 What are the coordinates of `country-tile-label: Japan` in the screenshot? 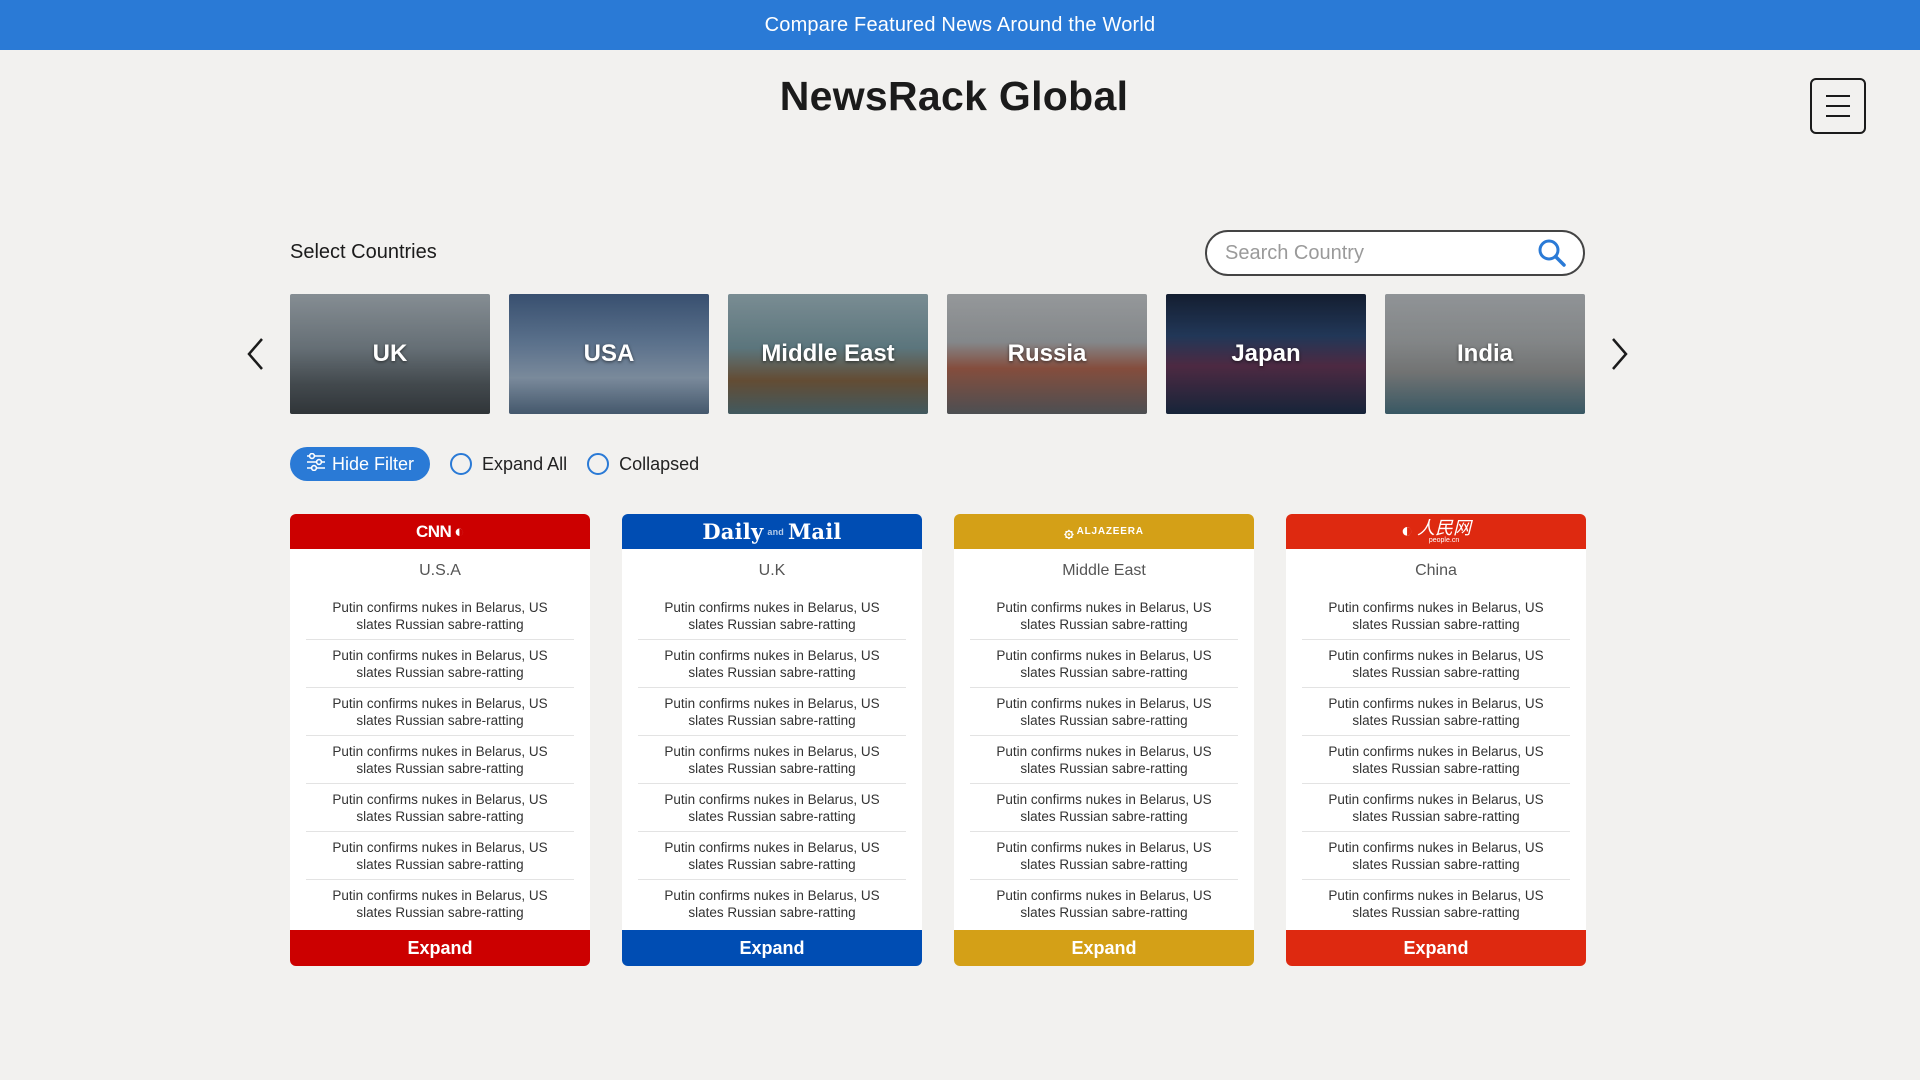 It's located at (1266, 353).